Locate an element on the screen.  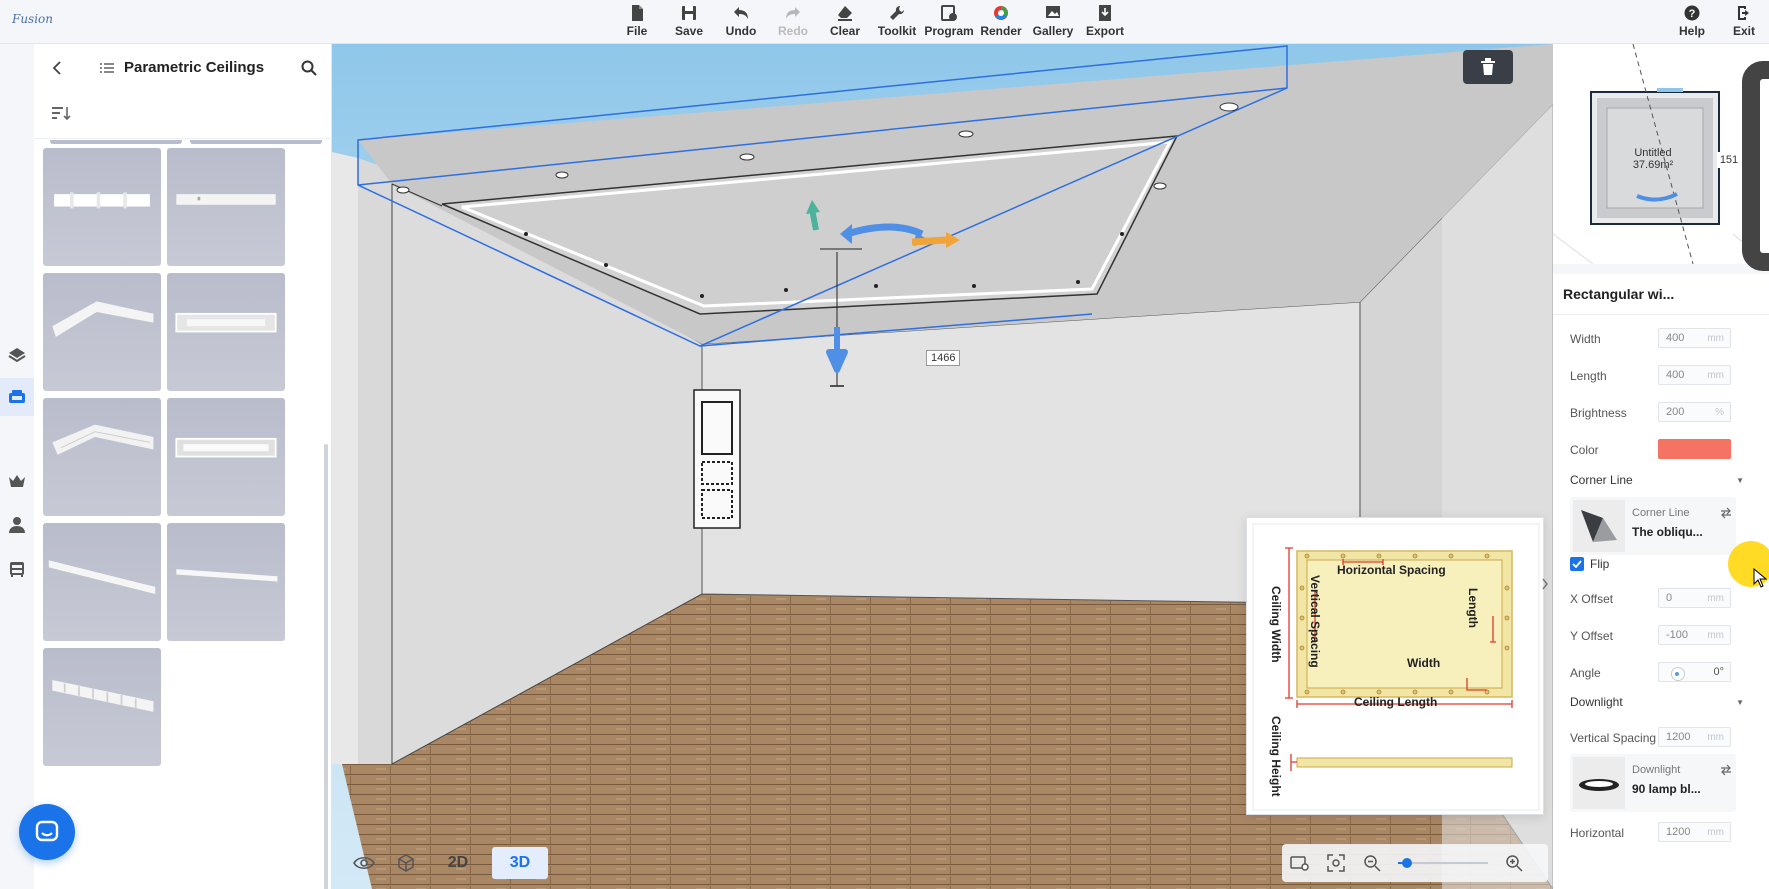
ceiling-icon is located at coordinates (17, 396).